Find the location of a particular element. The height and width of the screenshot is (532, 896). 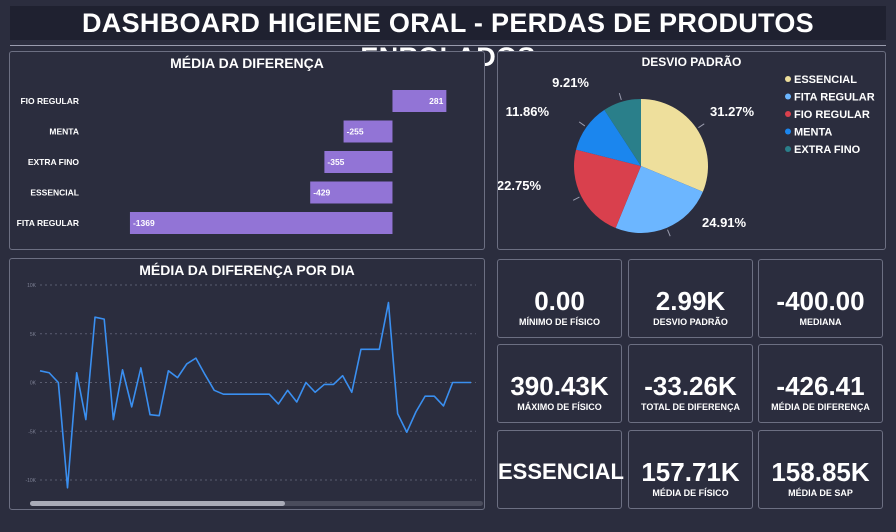

horizontal-scrollbar is located at coordinates (256, 503).